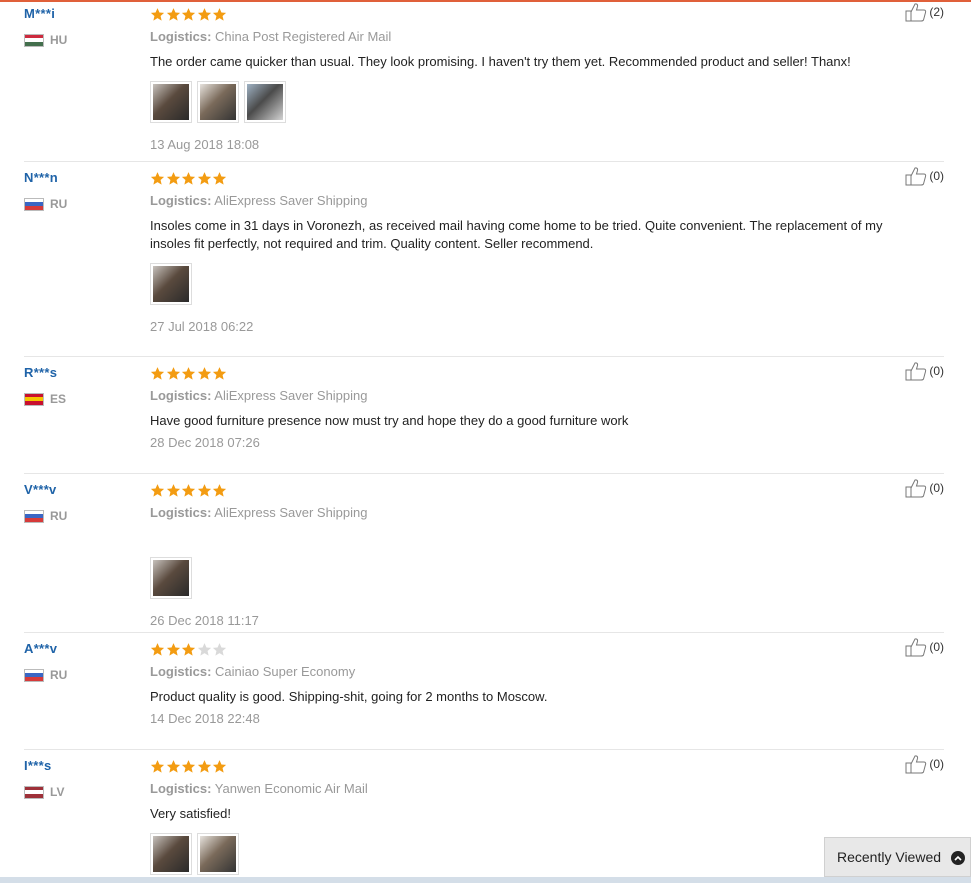  I want to click on review-text: Very satisfied!, so click(190, 813).